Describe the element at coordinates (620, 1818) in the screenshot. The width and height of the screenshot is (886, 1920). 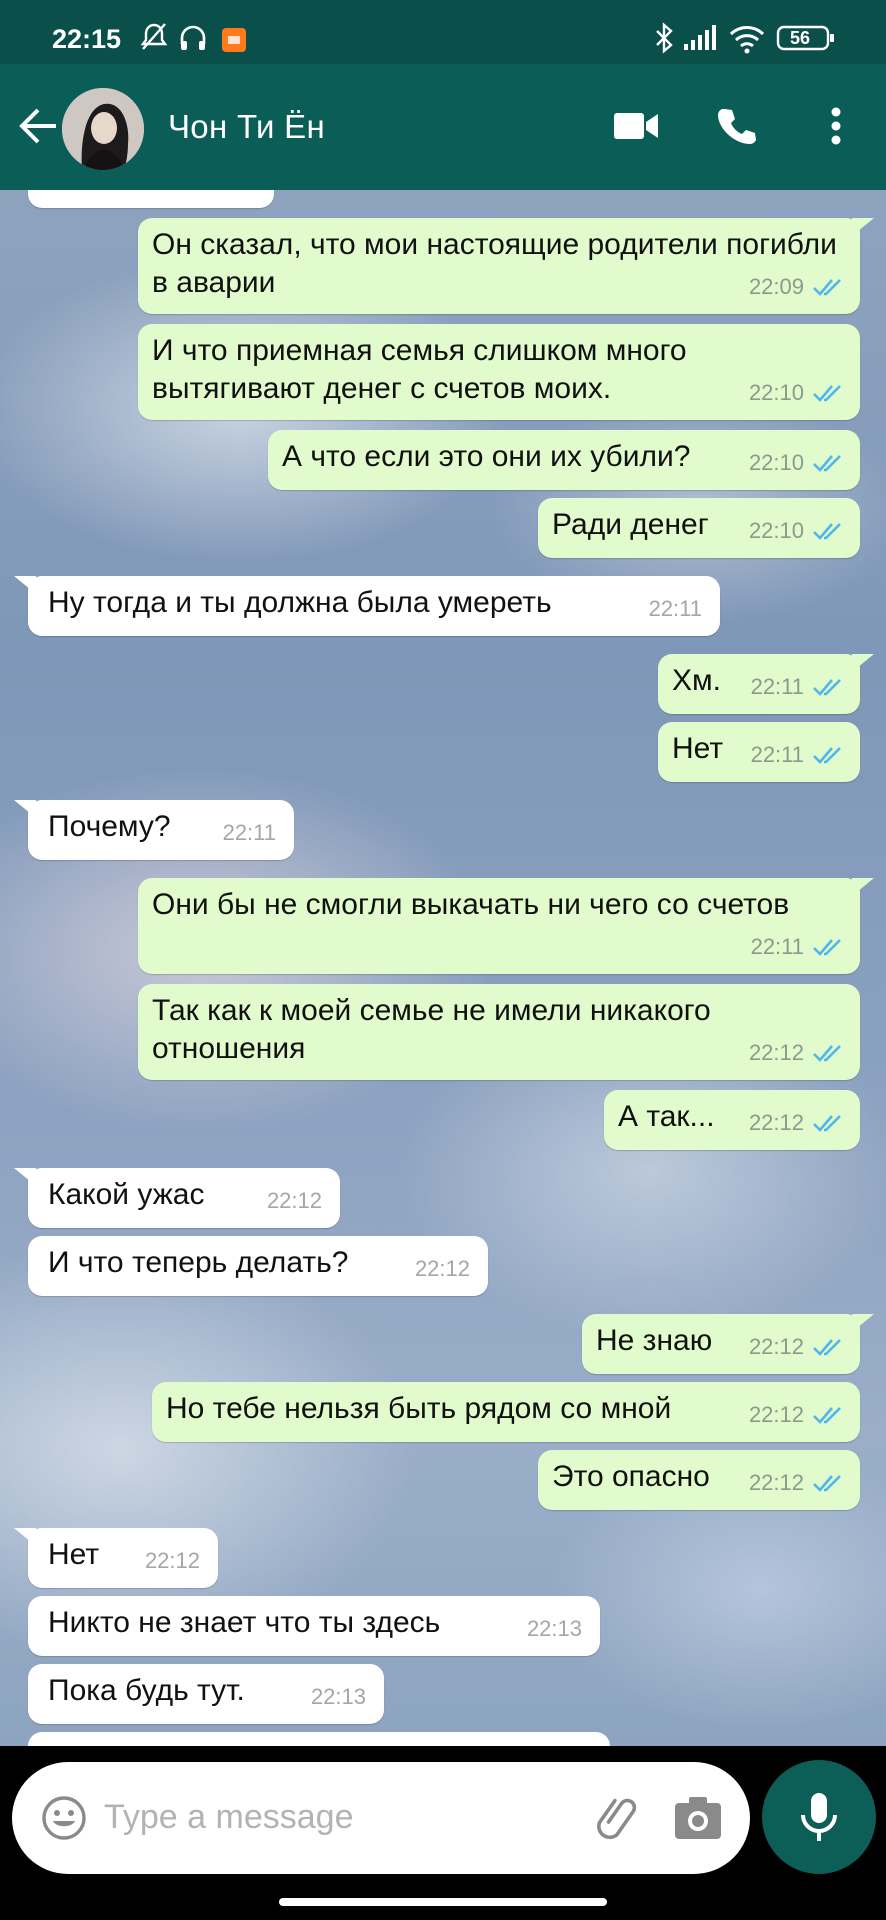
I see `paperclip-icon` at that location.